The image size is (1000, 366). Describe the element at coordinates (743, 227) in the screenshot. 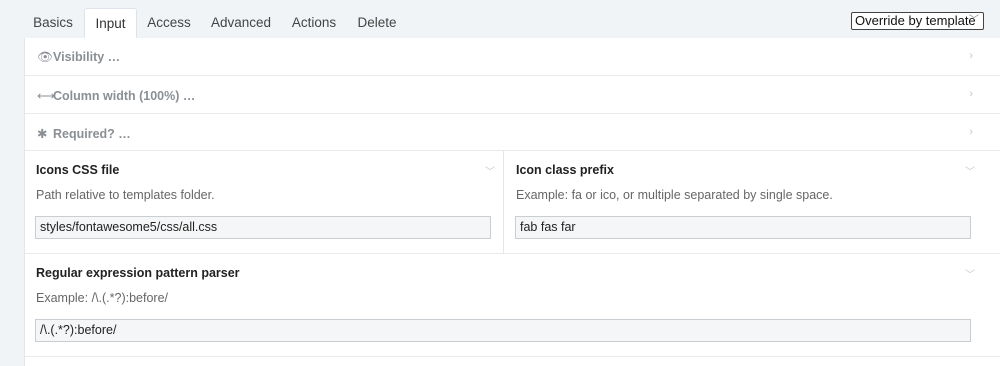

I see `icon-prefix-input: fab fas far` at that location.